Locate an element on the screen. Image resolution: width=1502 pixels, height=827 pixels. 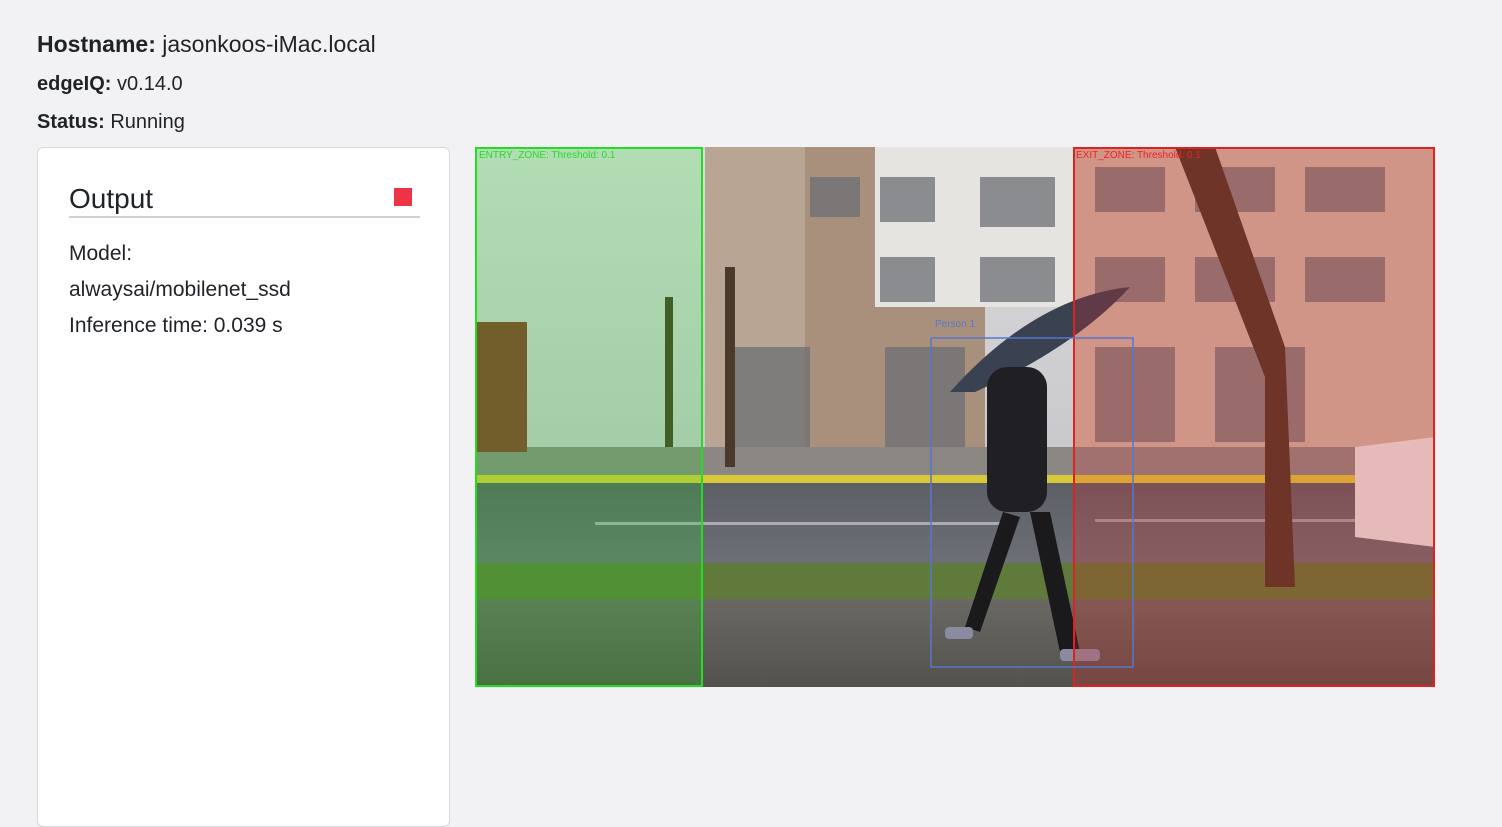
entry-zone-label: ENTRY_ZONE: Threshold: 0.1 is located at coordinates (547, 155).